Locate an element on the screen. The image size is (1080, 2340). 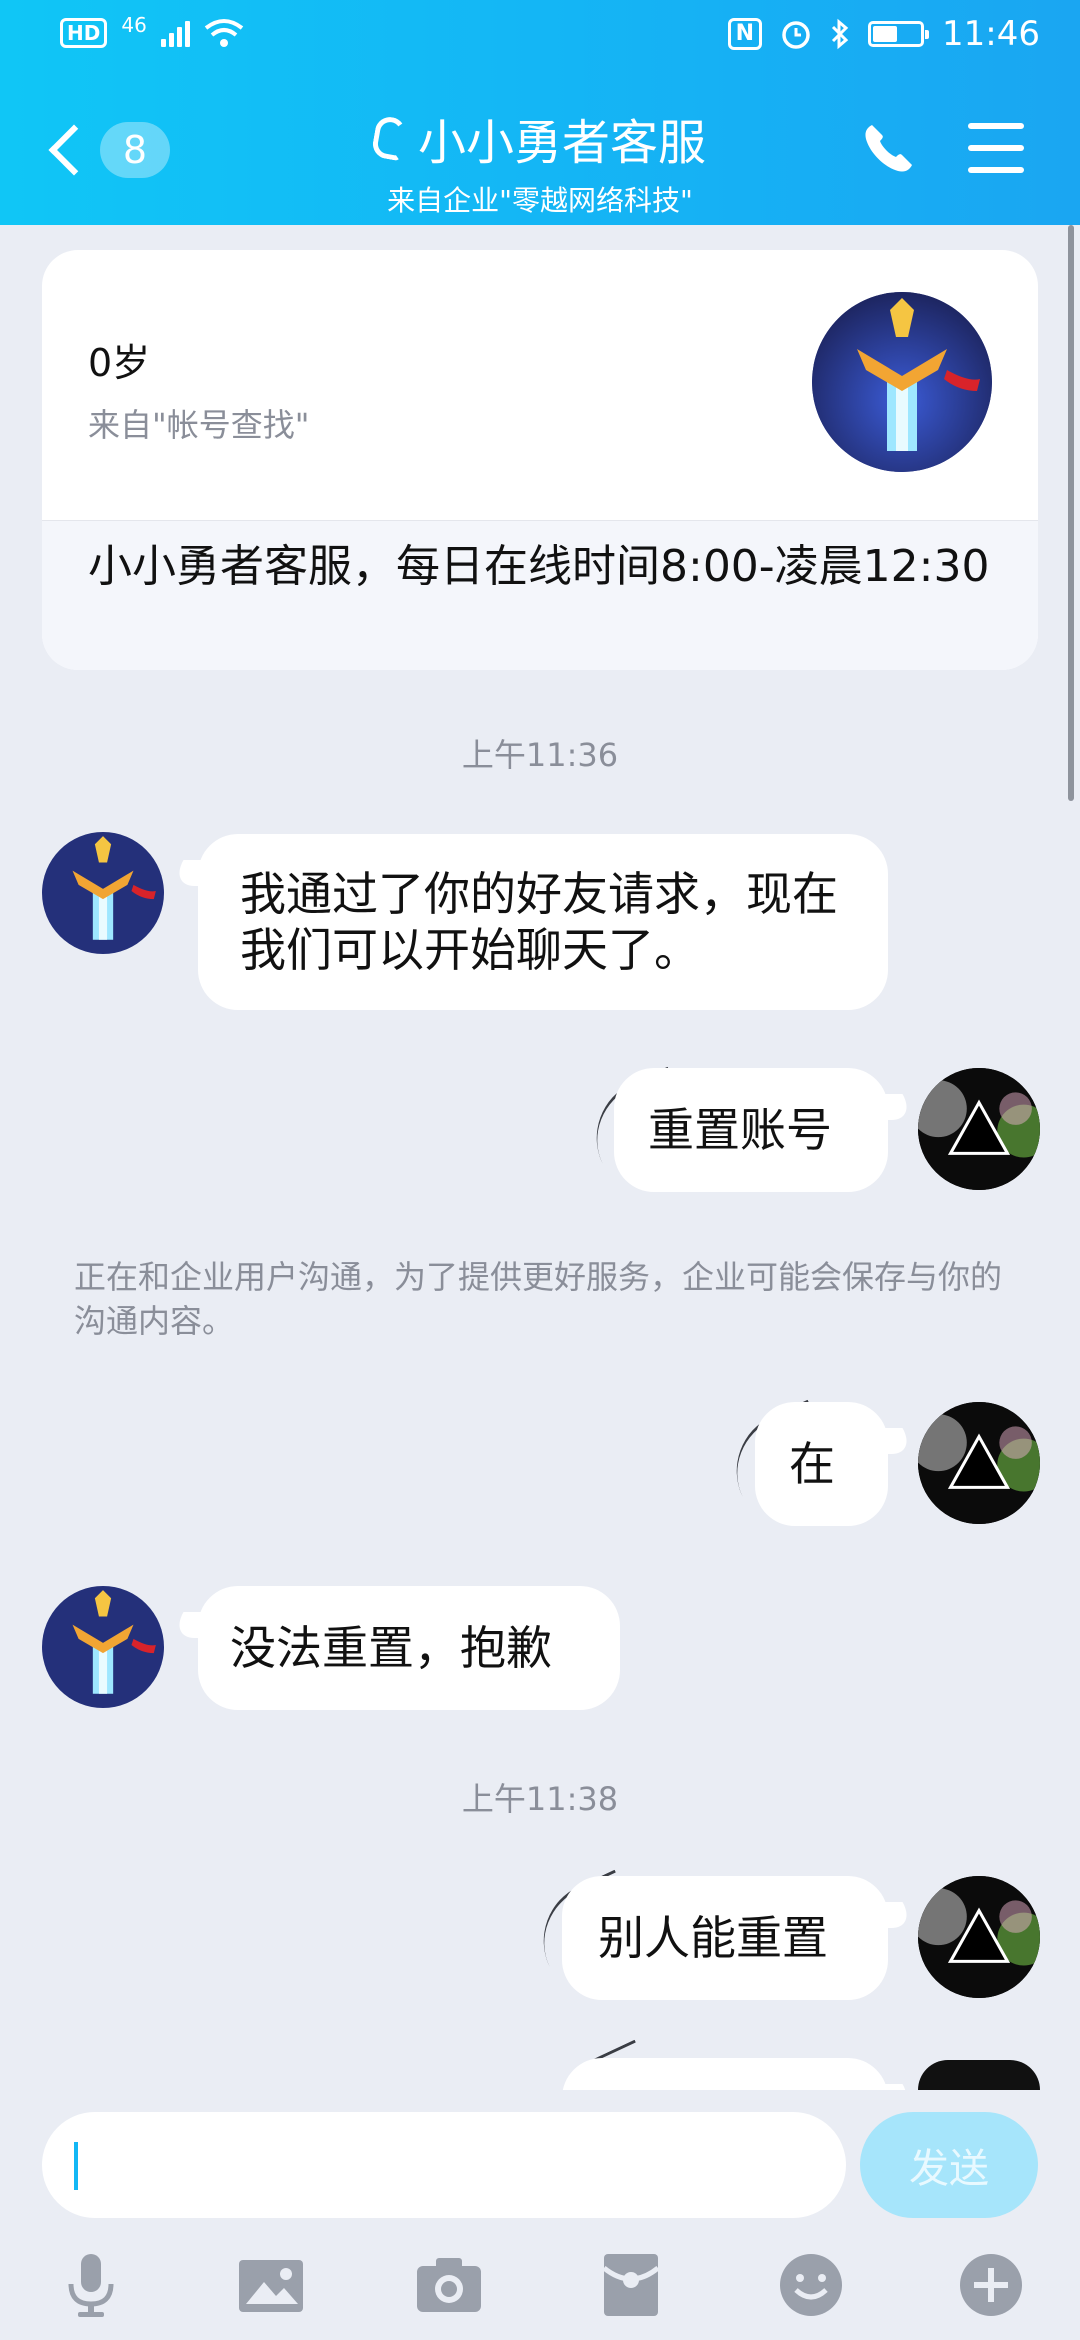
user-avatar-partial is located at coordinates (979, 2075).